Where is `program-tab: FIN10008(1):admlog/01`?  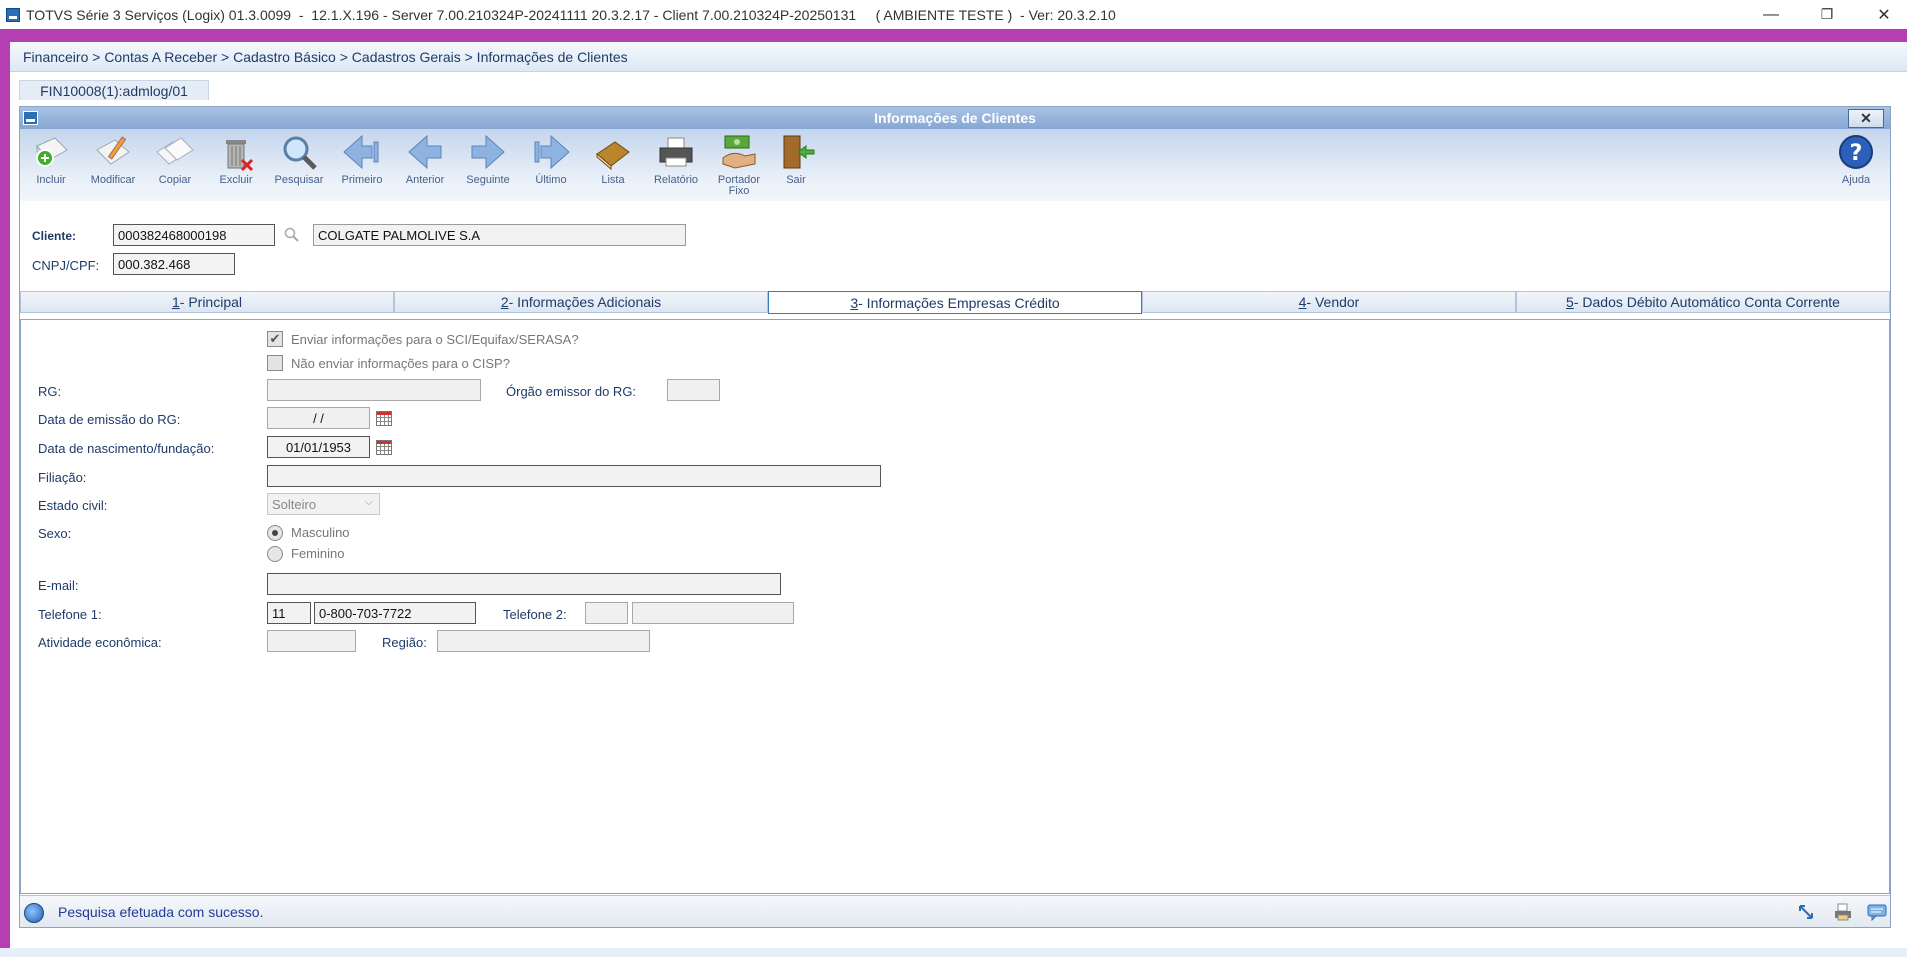 program-tab: FIN10008(1):admlog/01 is located at coordinates (114, 90).